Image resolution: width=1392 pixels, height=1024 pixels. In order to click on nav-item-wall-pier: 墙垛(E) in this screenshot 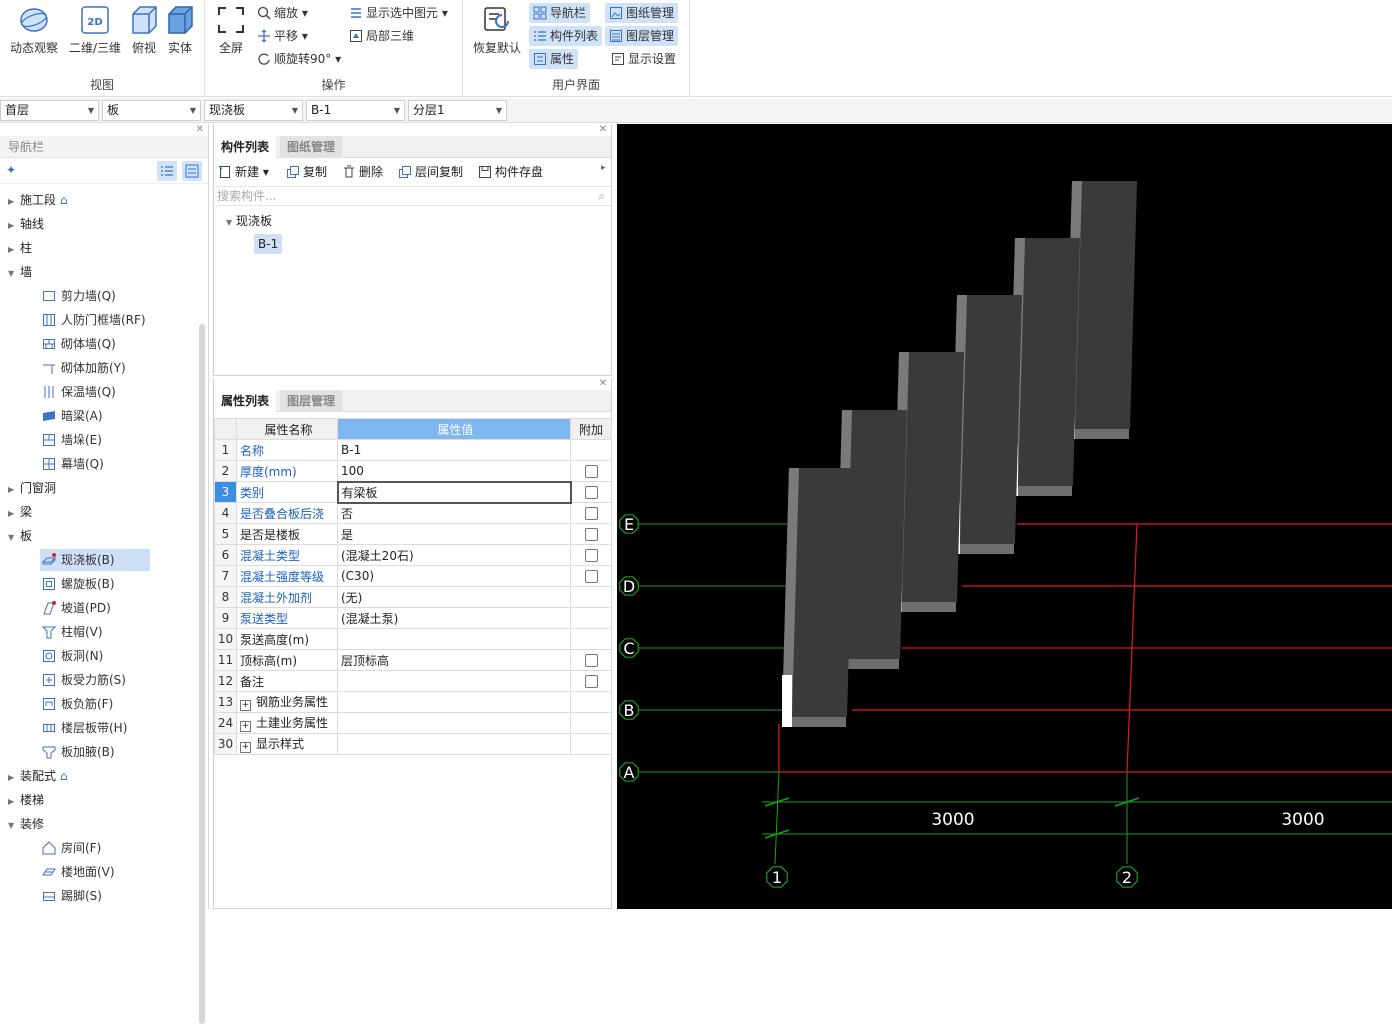, I will do `click(75, 440)`.